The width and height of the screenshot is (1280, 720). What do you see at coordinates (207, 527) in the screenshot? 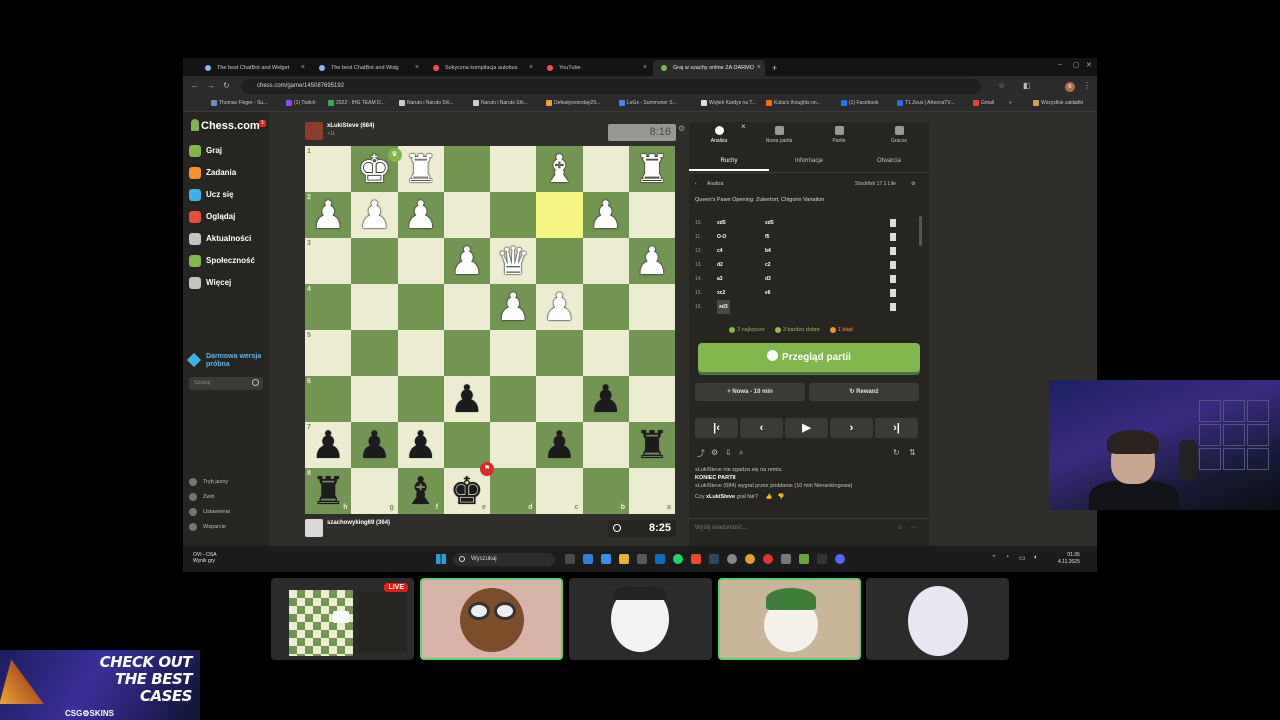
I see `sidebar-item-support: Wsparcie` at bounding box center [207, 527].